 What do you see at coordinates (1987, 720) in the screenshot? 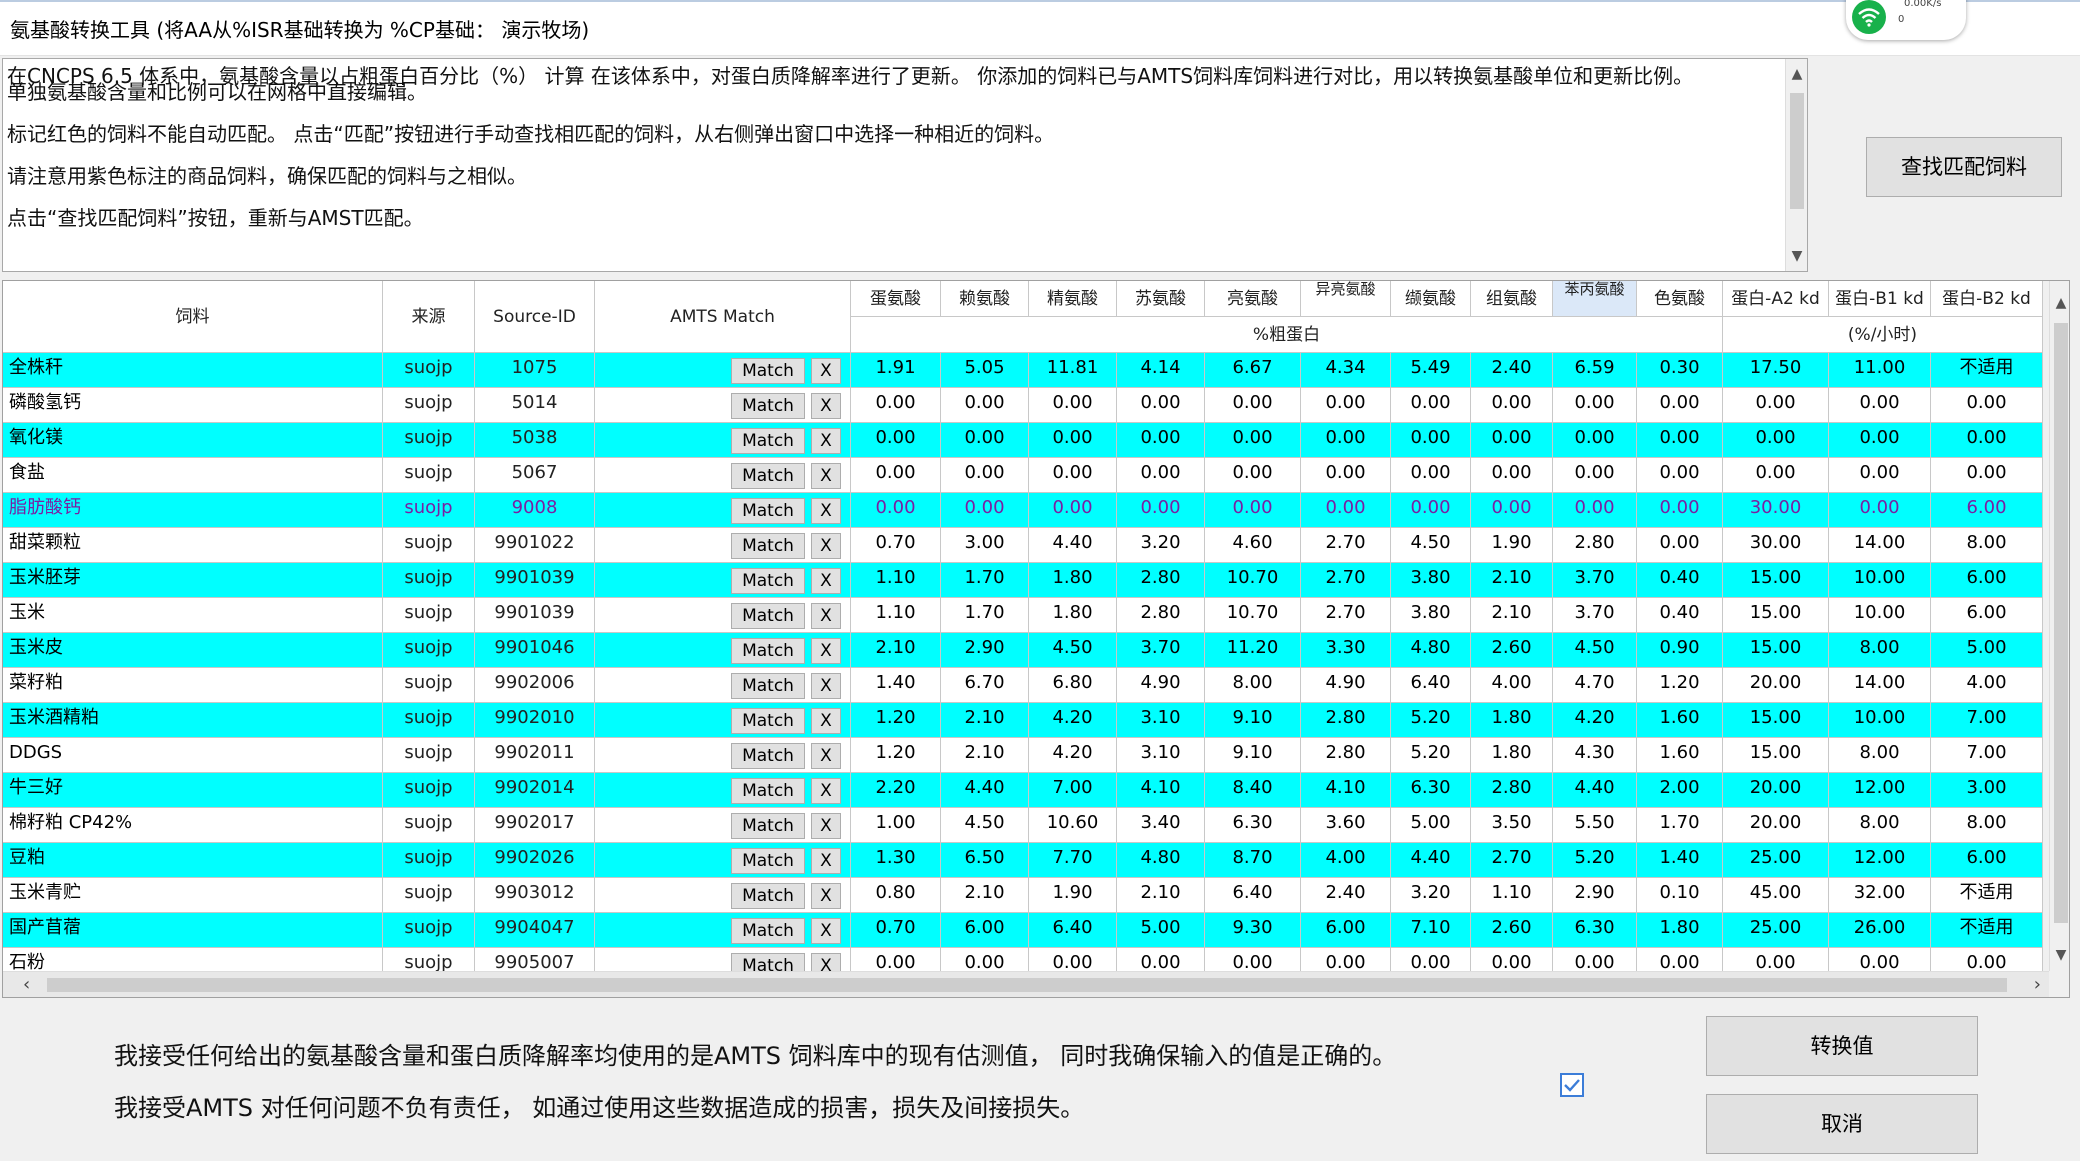
I see `value-cell: 7.00` at bounding box center [1987, 720].